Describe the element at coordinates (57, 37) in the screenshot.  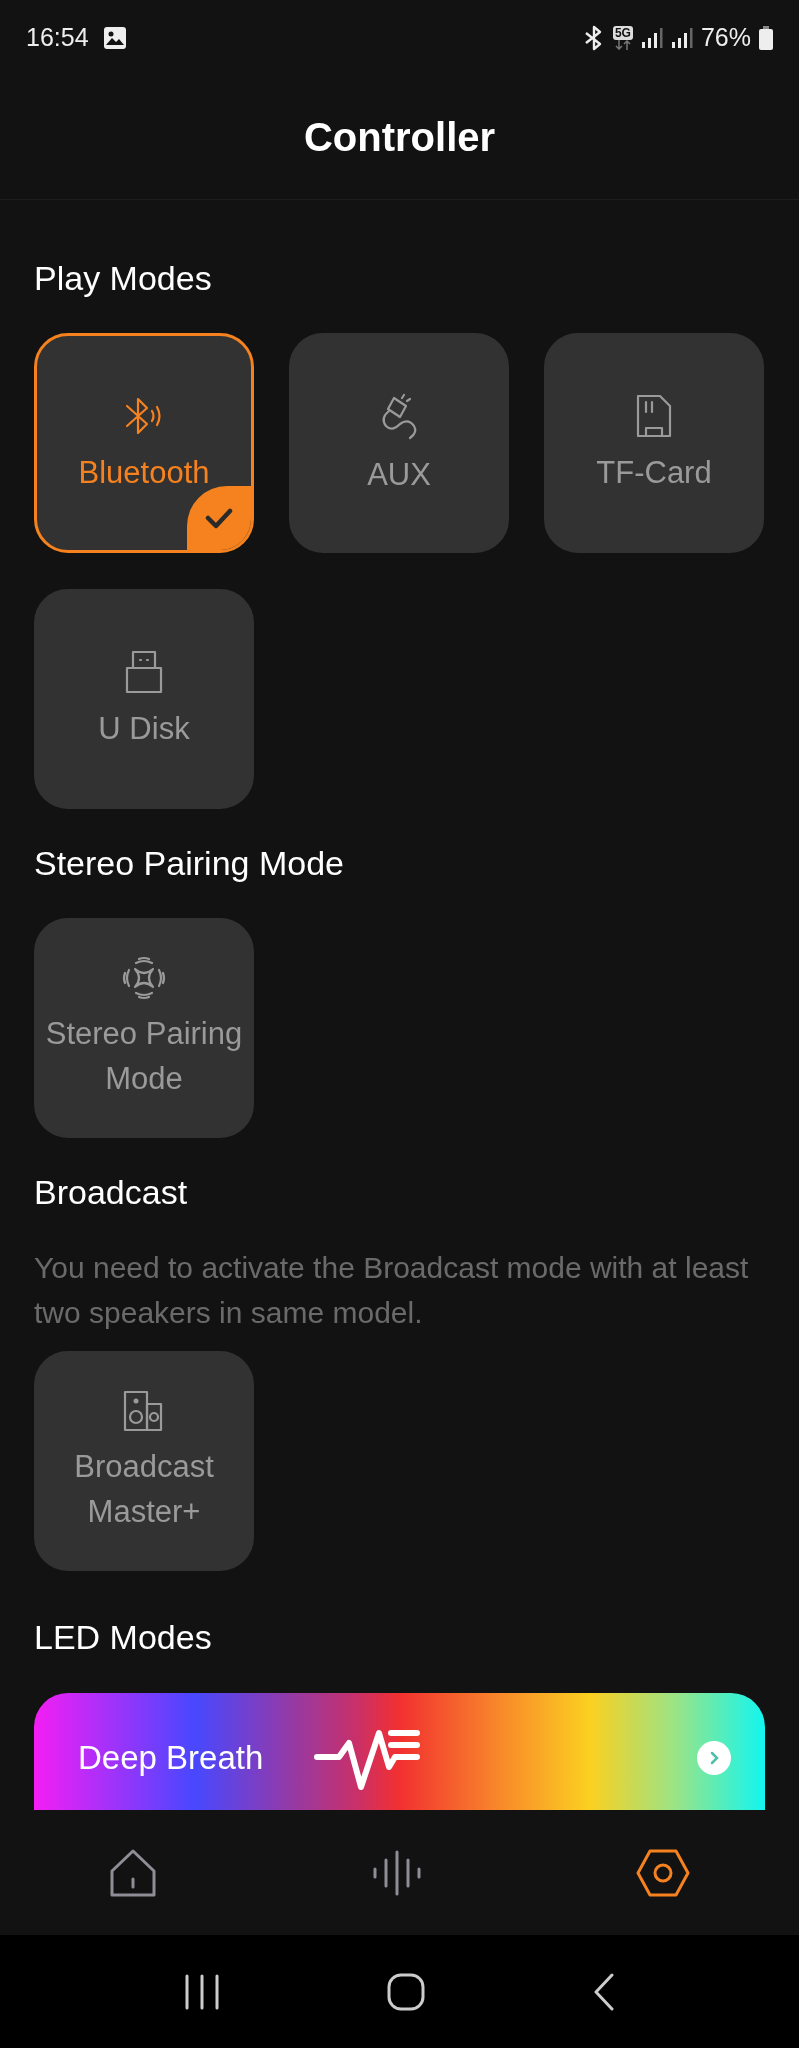
I see `status-time: 16:54` at that location.